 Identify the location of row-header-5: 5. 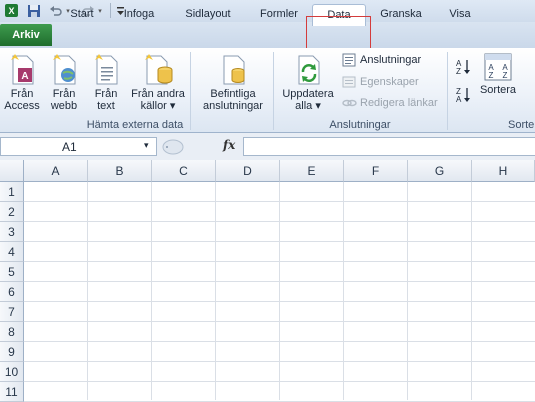
(12, 272).